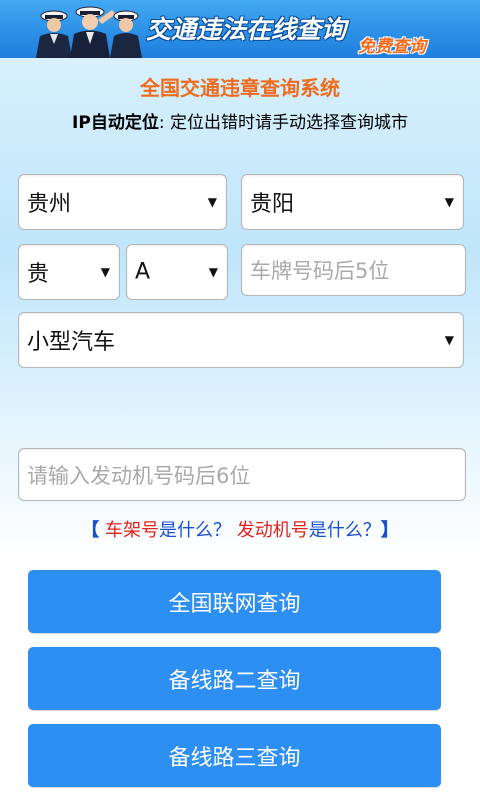 This screenshot has height=800, width=480. I want to click on city-select: 贵阳 ▼, so click(352, 202).